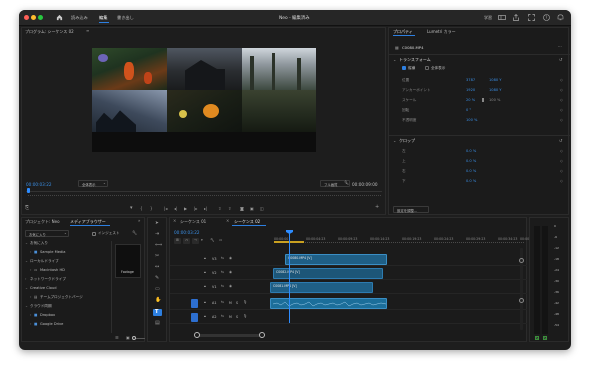 The image size is (590, 373). I want to click on tab-import: 読み込み, so click(79, 18).